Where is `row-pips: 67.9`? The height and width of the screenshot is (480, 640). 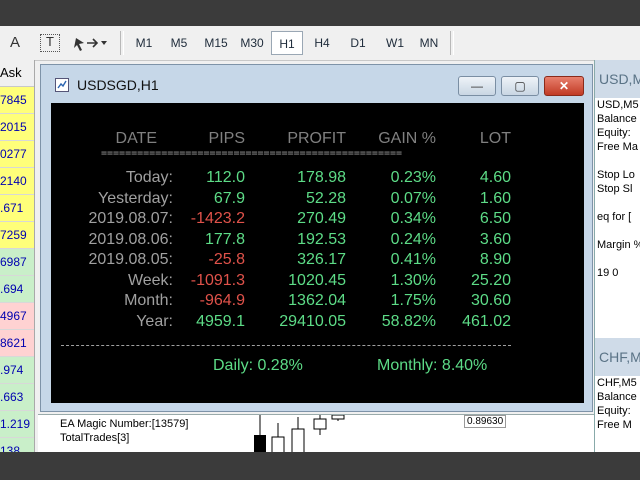
row-pips: 67.9 is located at coordinates (229, 198).